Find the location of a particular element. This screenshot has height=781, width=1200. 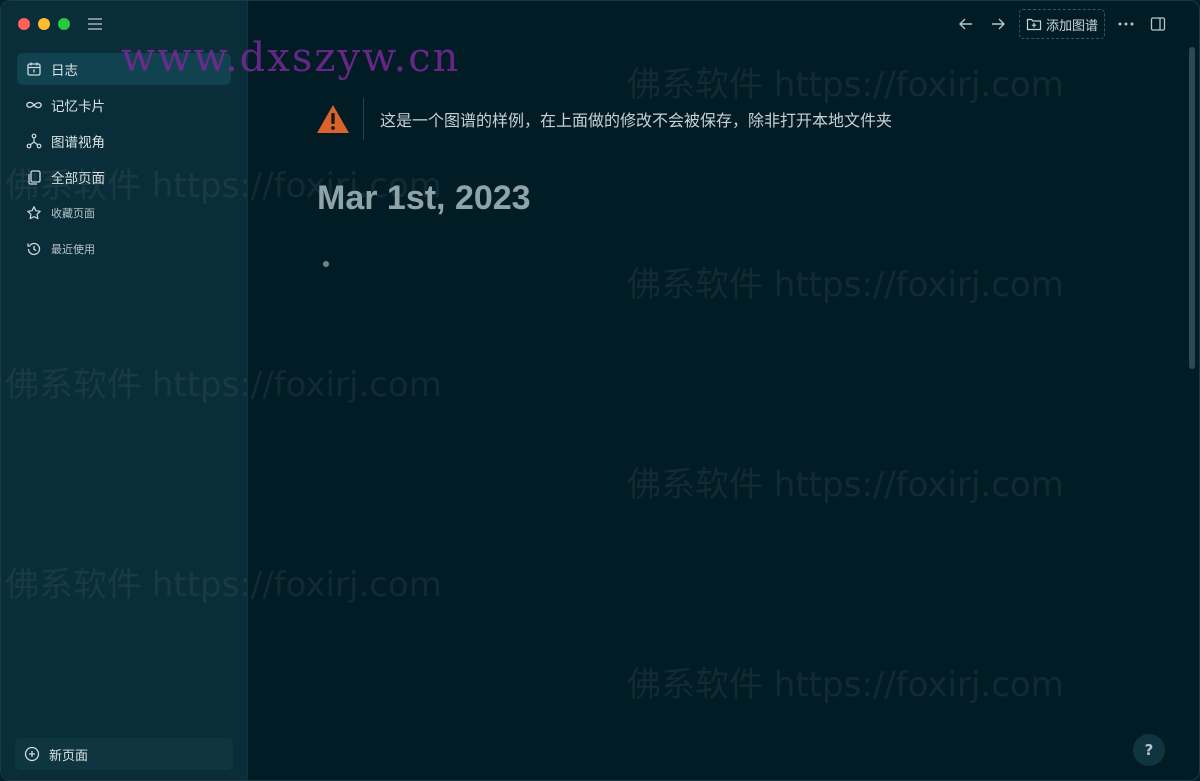

plus-circle-icon is located at coordinates (32, 754).